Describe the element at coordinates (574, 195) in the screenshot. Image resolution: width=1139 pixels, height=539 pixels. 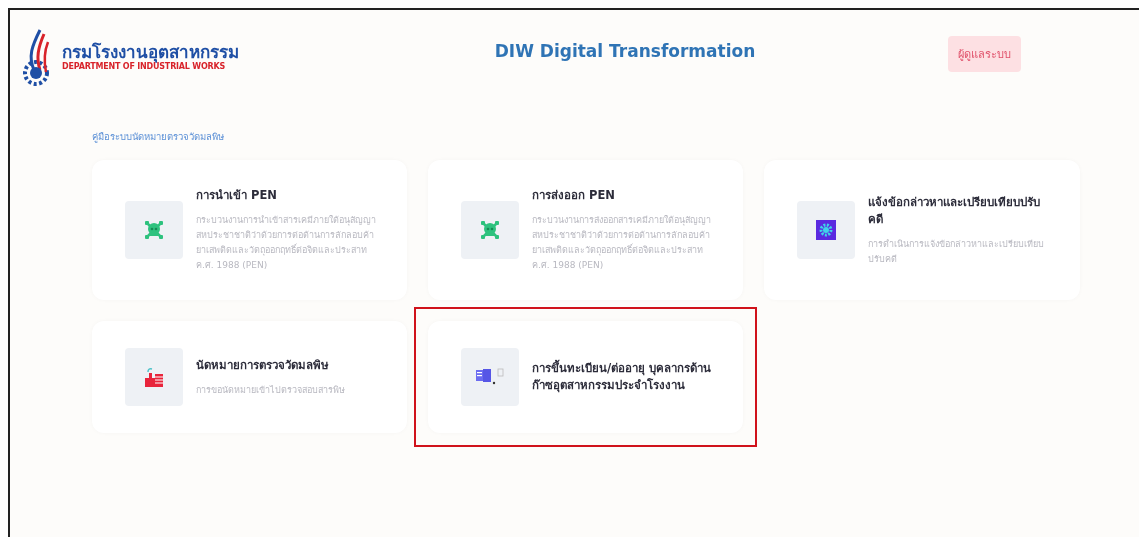
I see `card-title: การส่งออก PEN` at that location.